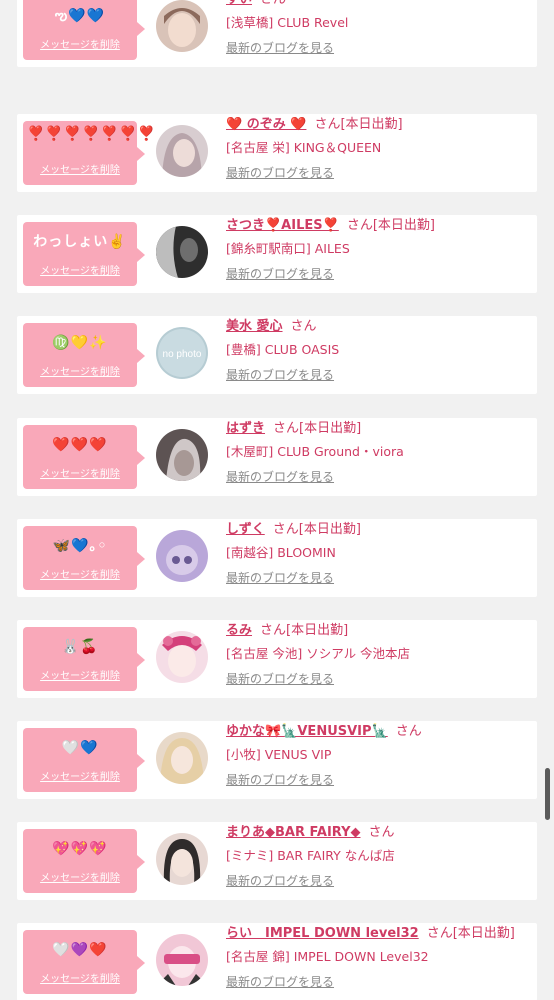 This screenshot has height=1000, width=554. What do you see at coordinates (315, 451) in the screenshot?
I see `shop-name: [木屋町] CLUB Ground・viora` at bounding box center [315, 451].